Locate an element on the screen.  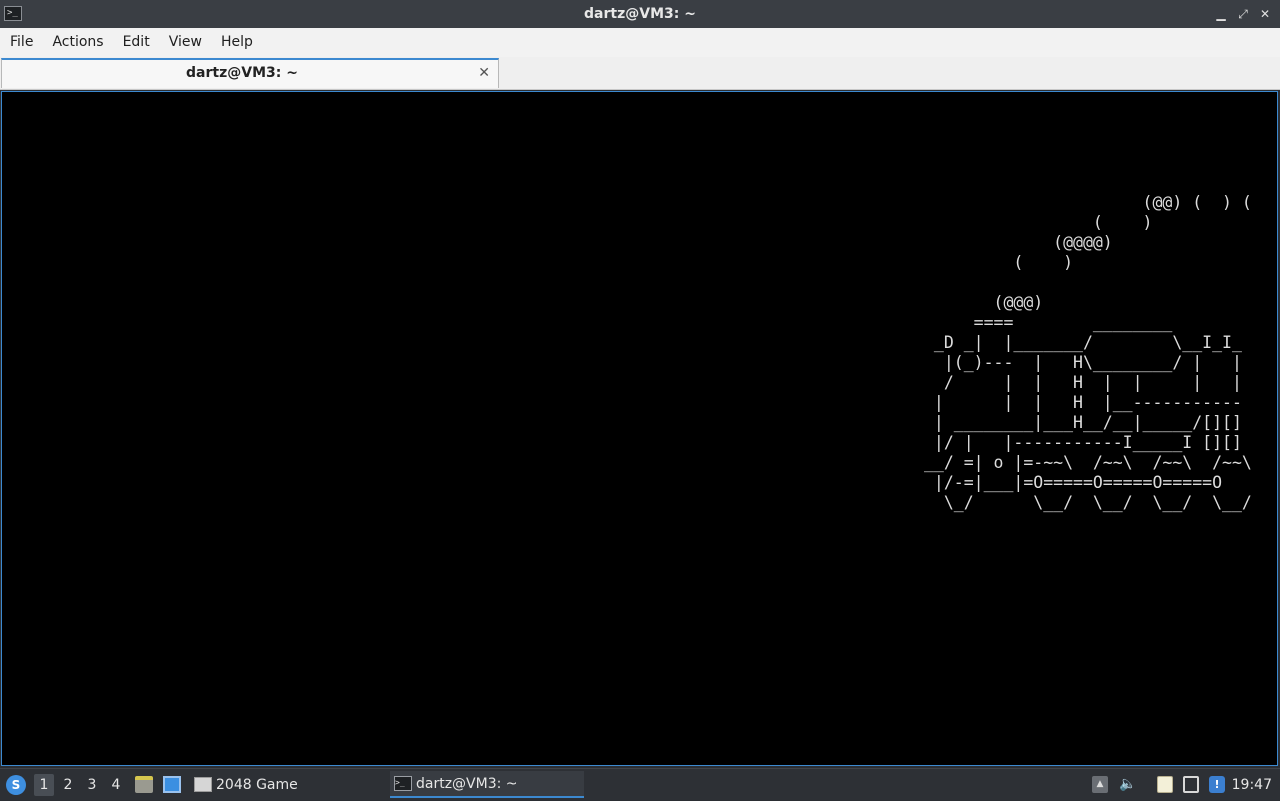
menu-file: File is located at coordinates (21, 42).